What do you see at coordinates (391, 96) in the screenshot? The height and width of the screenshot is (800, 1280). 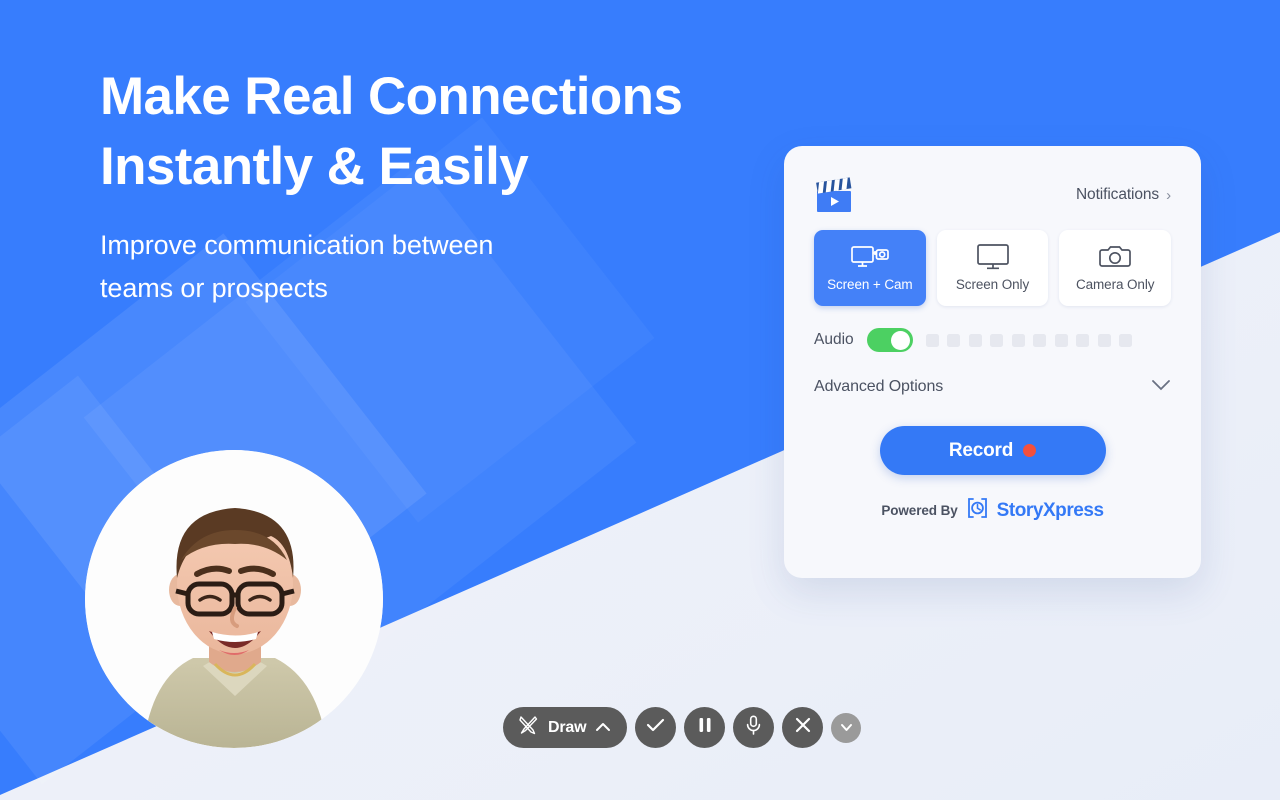 I see `heading-line-1: Make Real Connections` at bounding box center [391, 96].